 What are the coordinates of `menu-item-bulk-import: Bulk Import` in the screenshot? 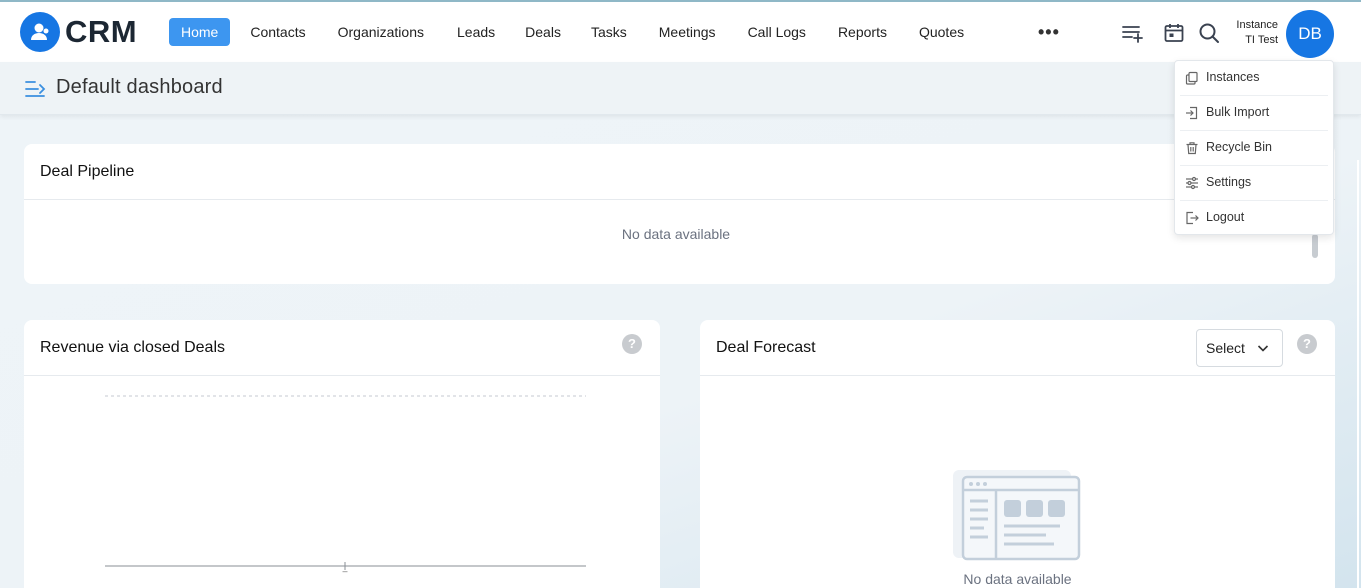 It's located at (1254, 113).